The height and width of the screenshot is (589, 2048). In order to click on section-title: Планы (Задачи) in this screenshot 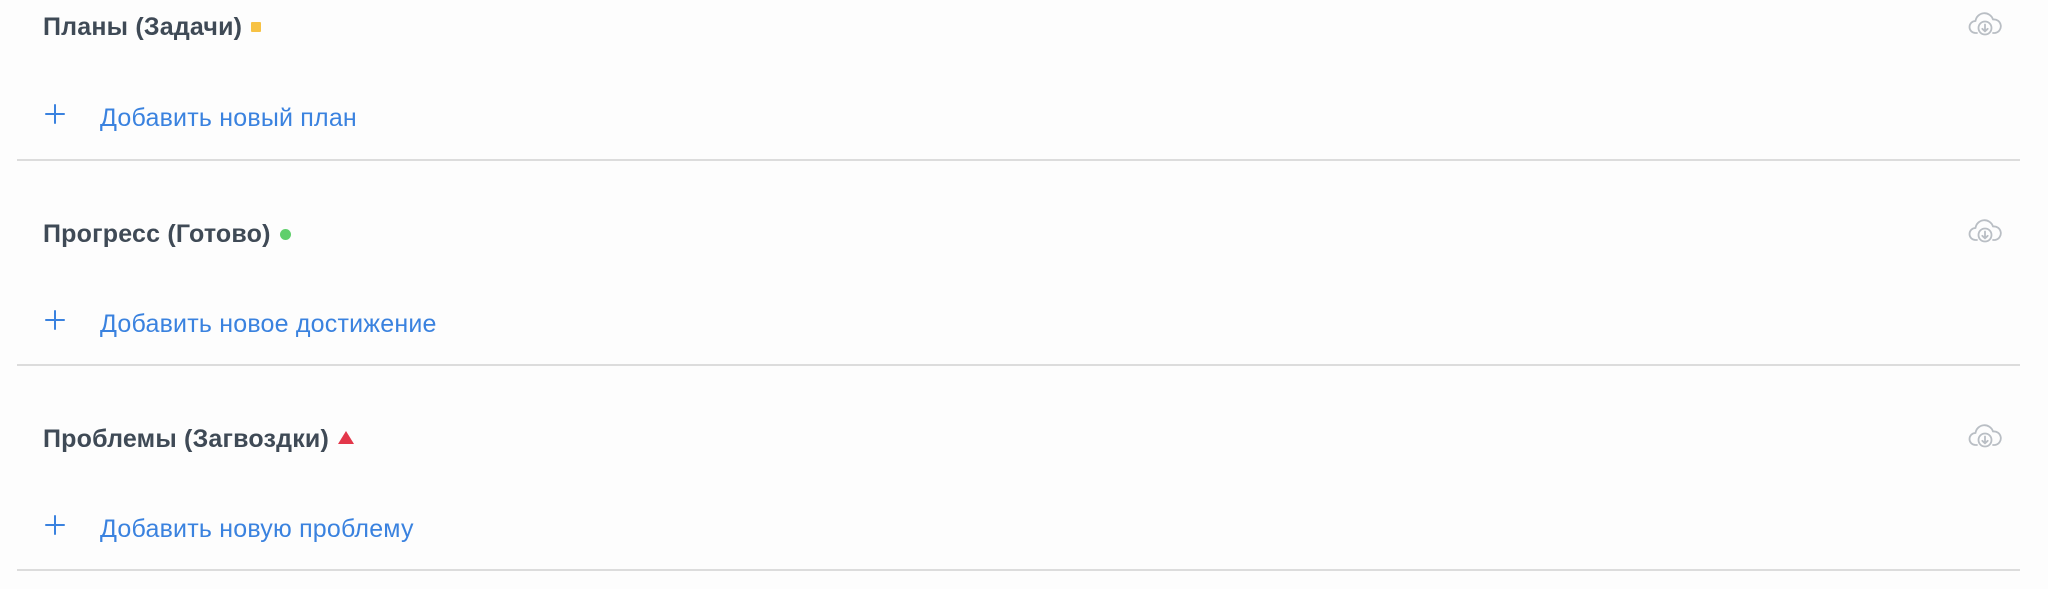, I will do `click(143, 26)`.